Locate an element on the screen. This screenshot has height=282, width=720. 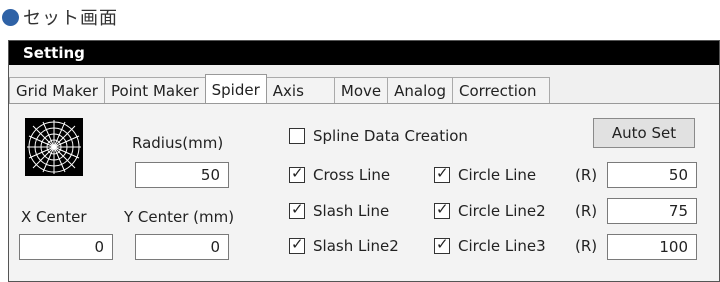
bullet-icon is located at coordinates (10, 17).